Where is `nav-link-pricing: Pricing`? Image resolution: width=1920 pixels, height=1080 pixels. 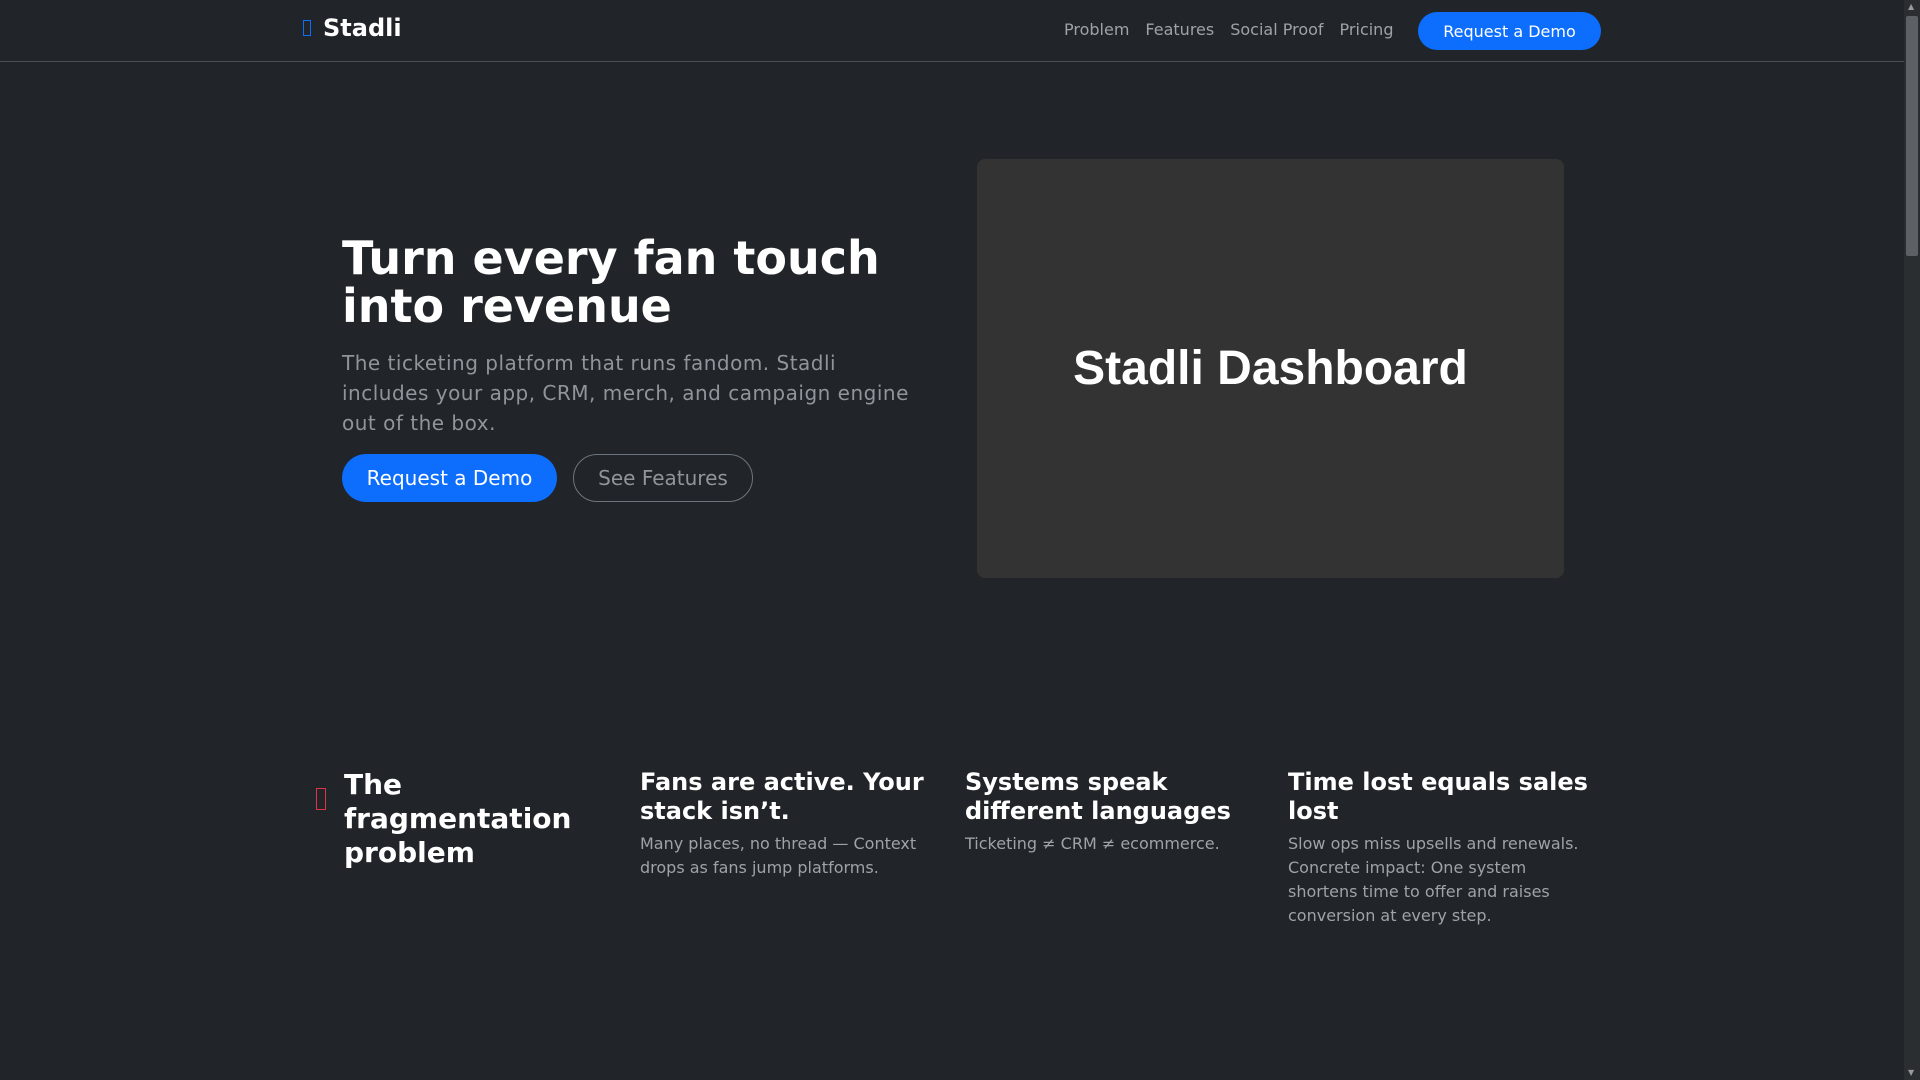
nav-link-pricing: Pricing is located at coordinates (1367, 29).